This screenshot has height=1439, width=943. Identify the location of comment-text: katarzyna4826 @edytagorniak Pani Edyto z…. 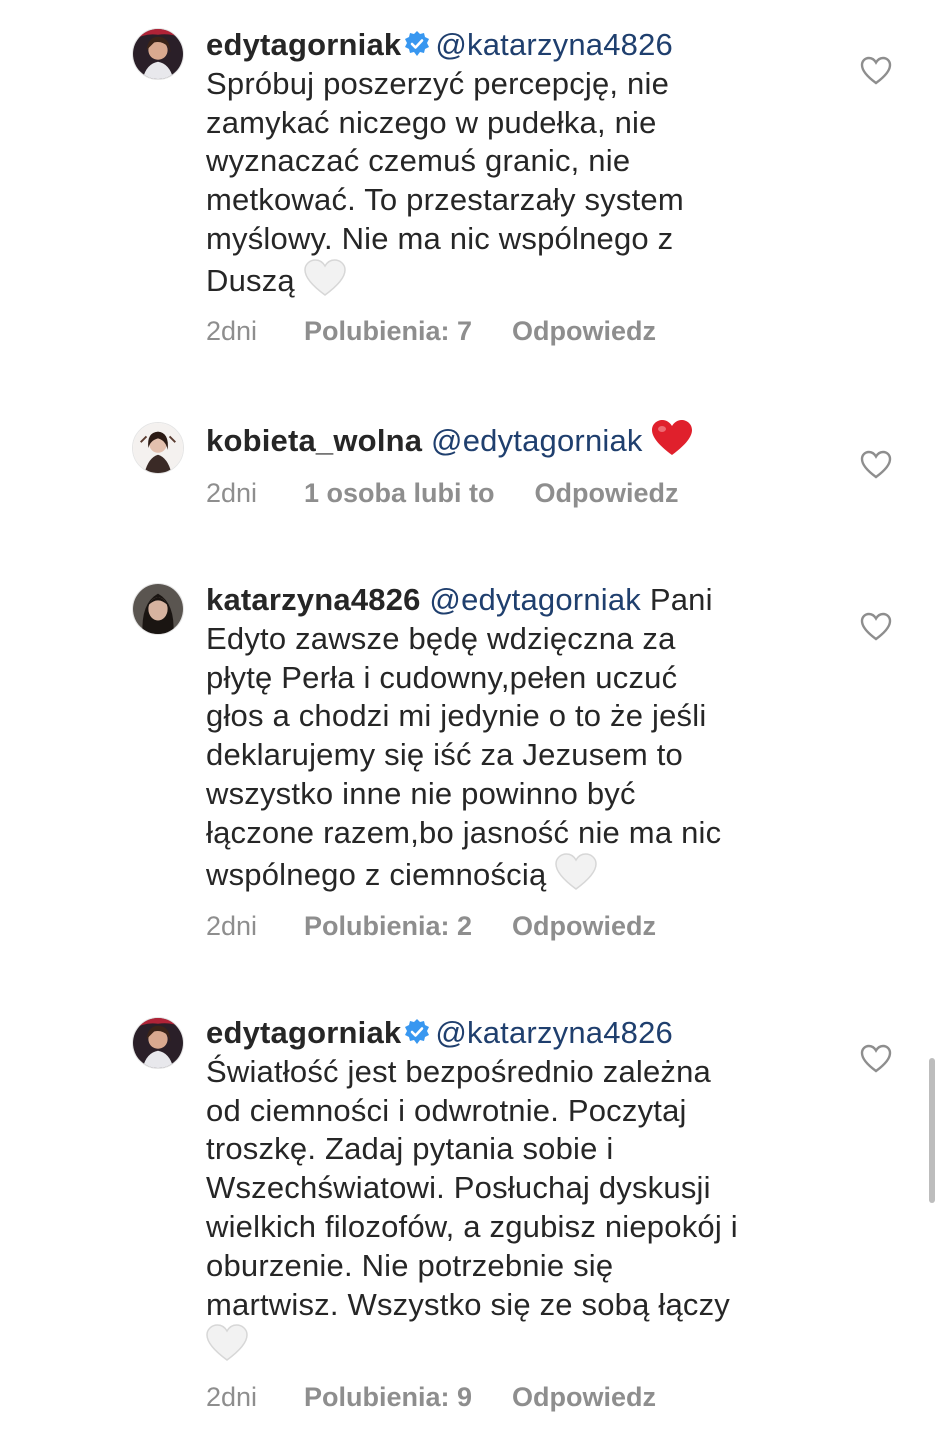
(511, 740).